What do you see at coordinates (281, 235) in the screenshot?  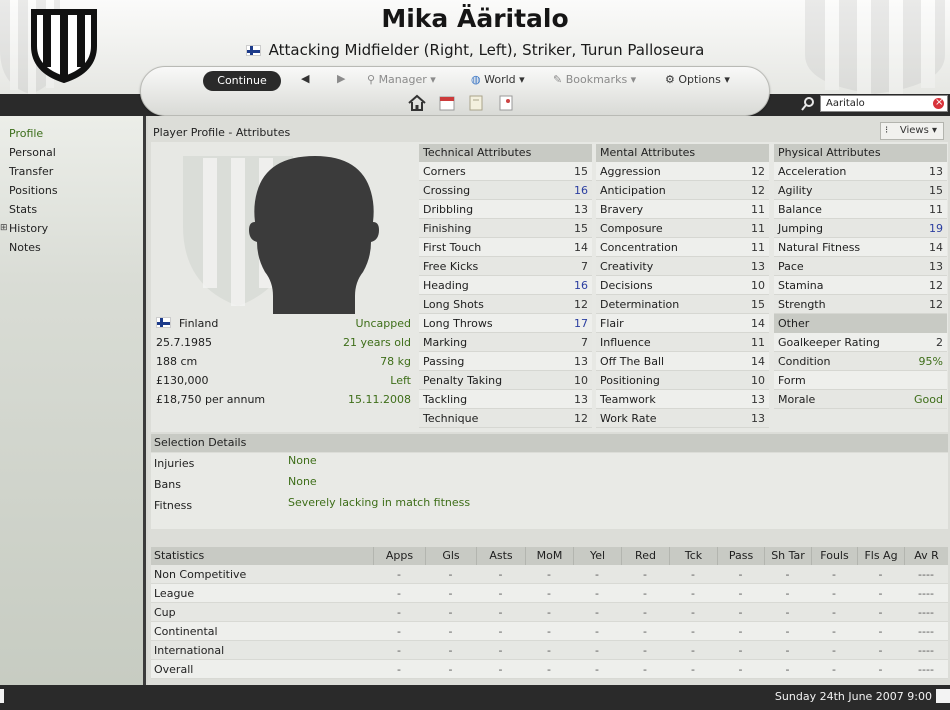 I see `player-photo-placeholder` at bounding box center [281, 235].